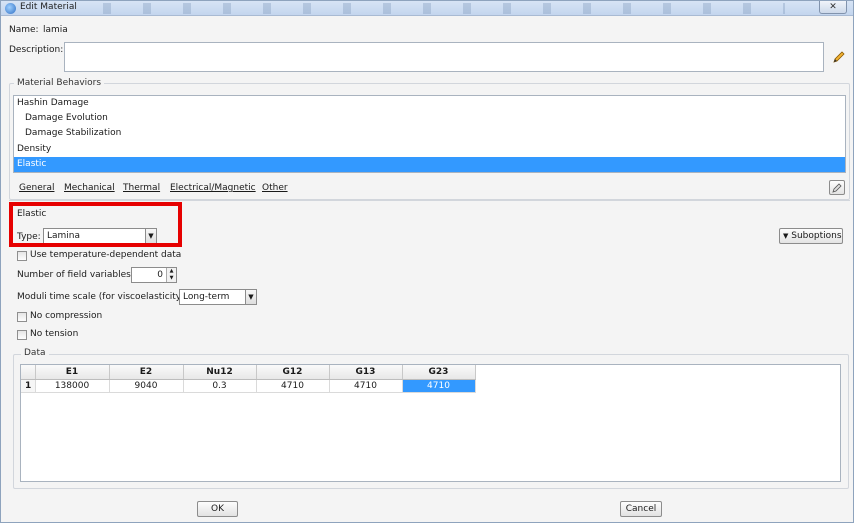 The image size is (854, 523). What do you see at coordinates (833, 7) in the screenshot?
I see `close-button: ✕` at bounding box center [833, 7].